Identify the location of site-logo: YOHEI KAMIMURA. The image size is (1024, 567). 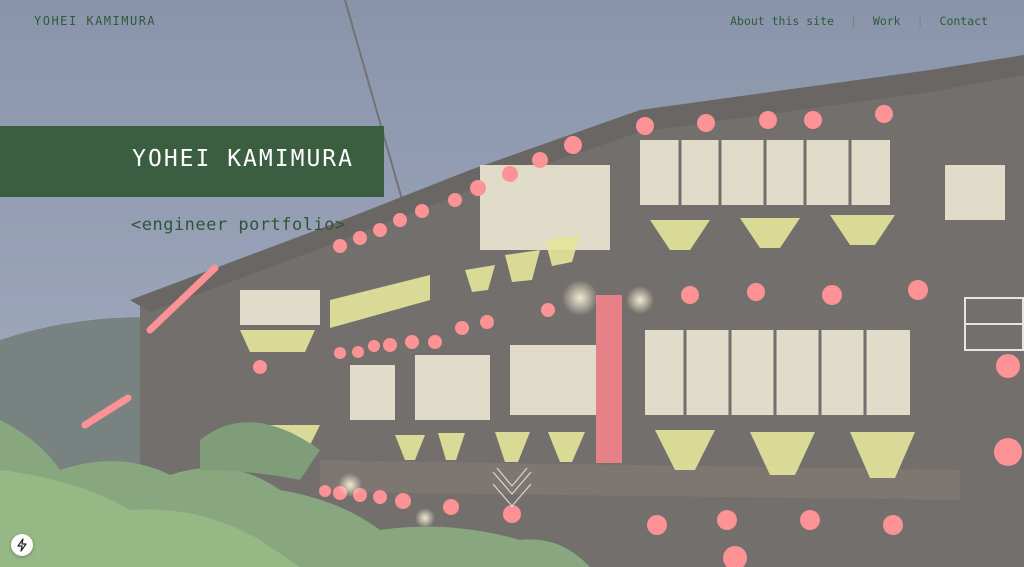
(95, 21).